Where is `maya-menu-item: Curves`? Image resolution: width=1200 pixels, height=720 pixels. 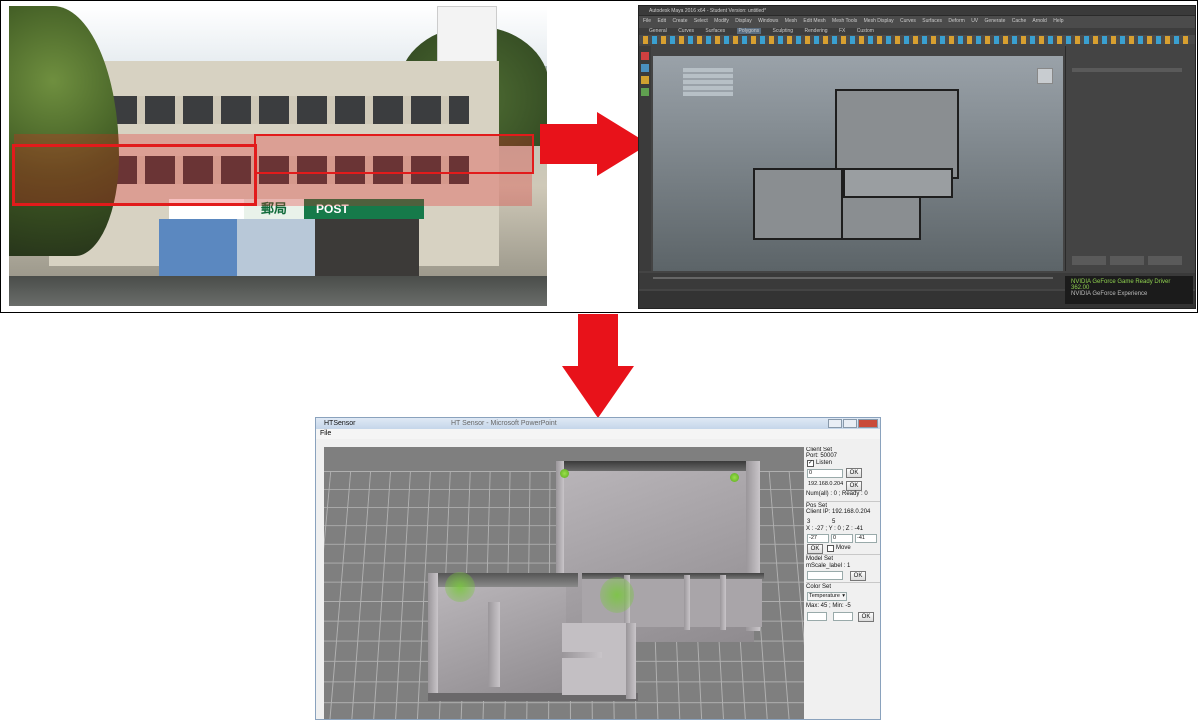 maya-menu-item: Curves is located at coordinates (908, 21).